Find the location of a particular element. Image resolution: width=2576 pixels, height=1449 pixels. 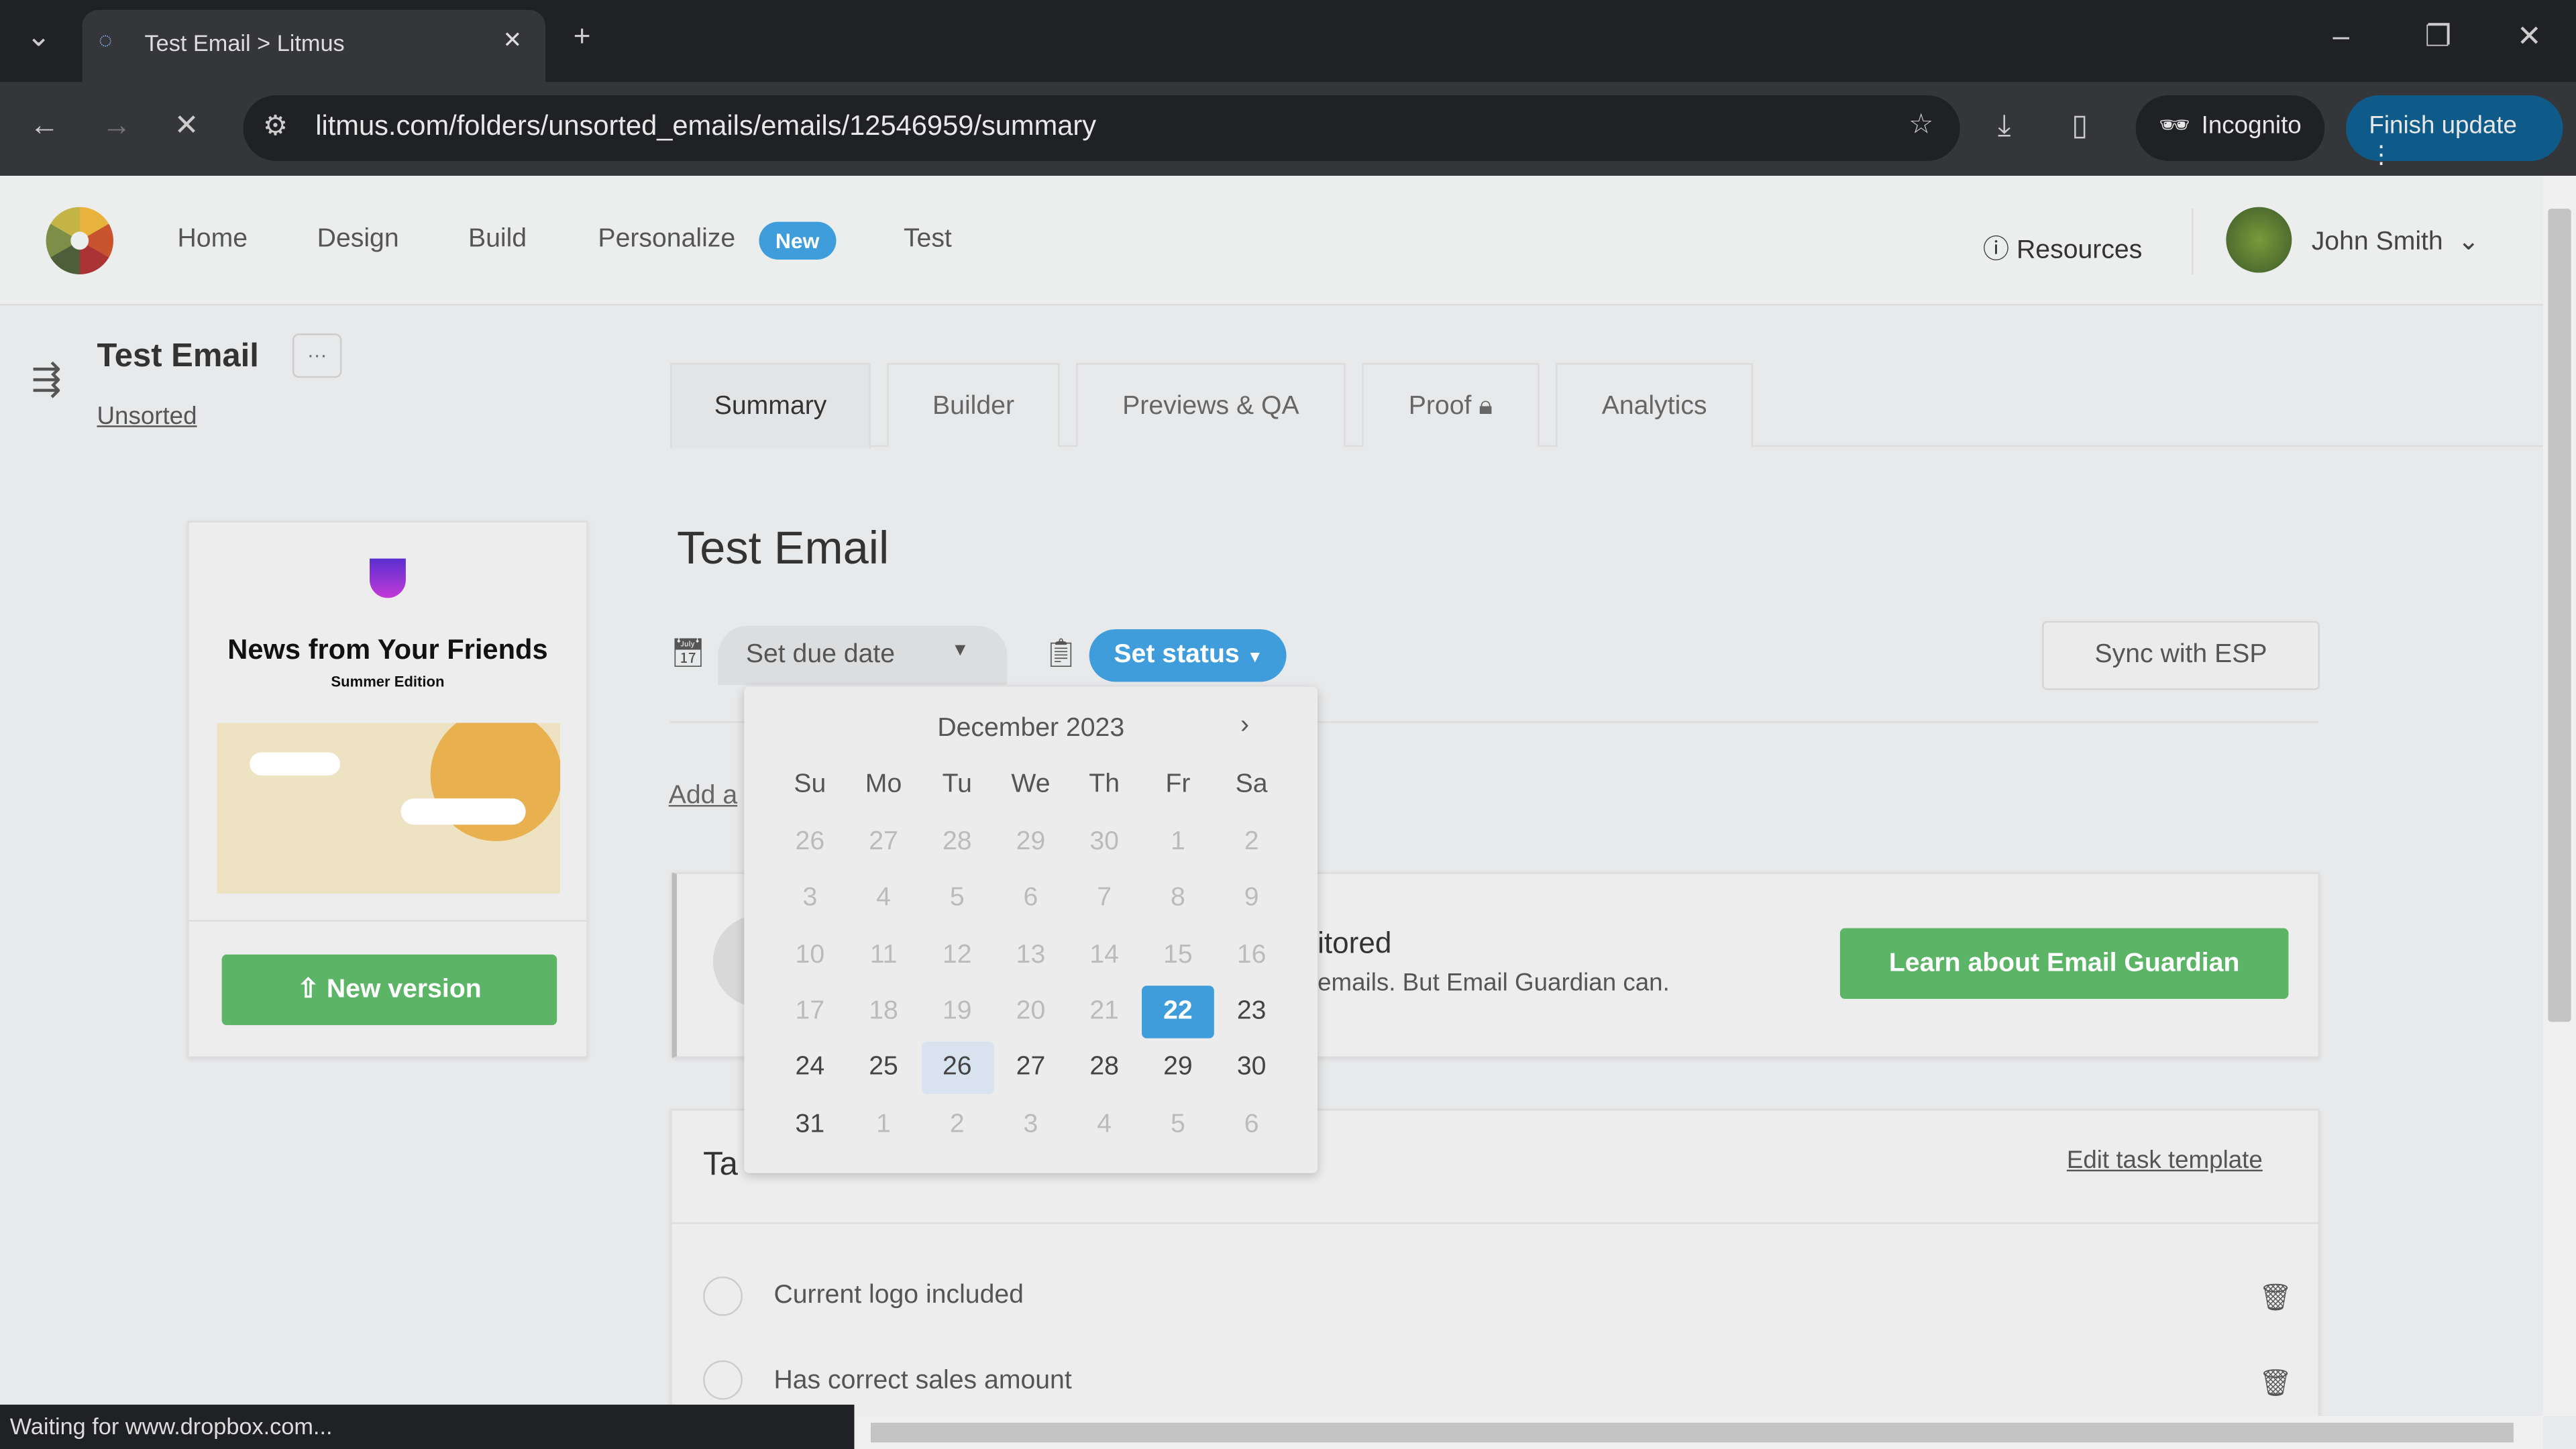

preview-subhead: Summer Edition is located at coordinates (388, 682).